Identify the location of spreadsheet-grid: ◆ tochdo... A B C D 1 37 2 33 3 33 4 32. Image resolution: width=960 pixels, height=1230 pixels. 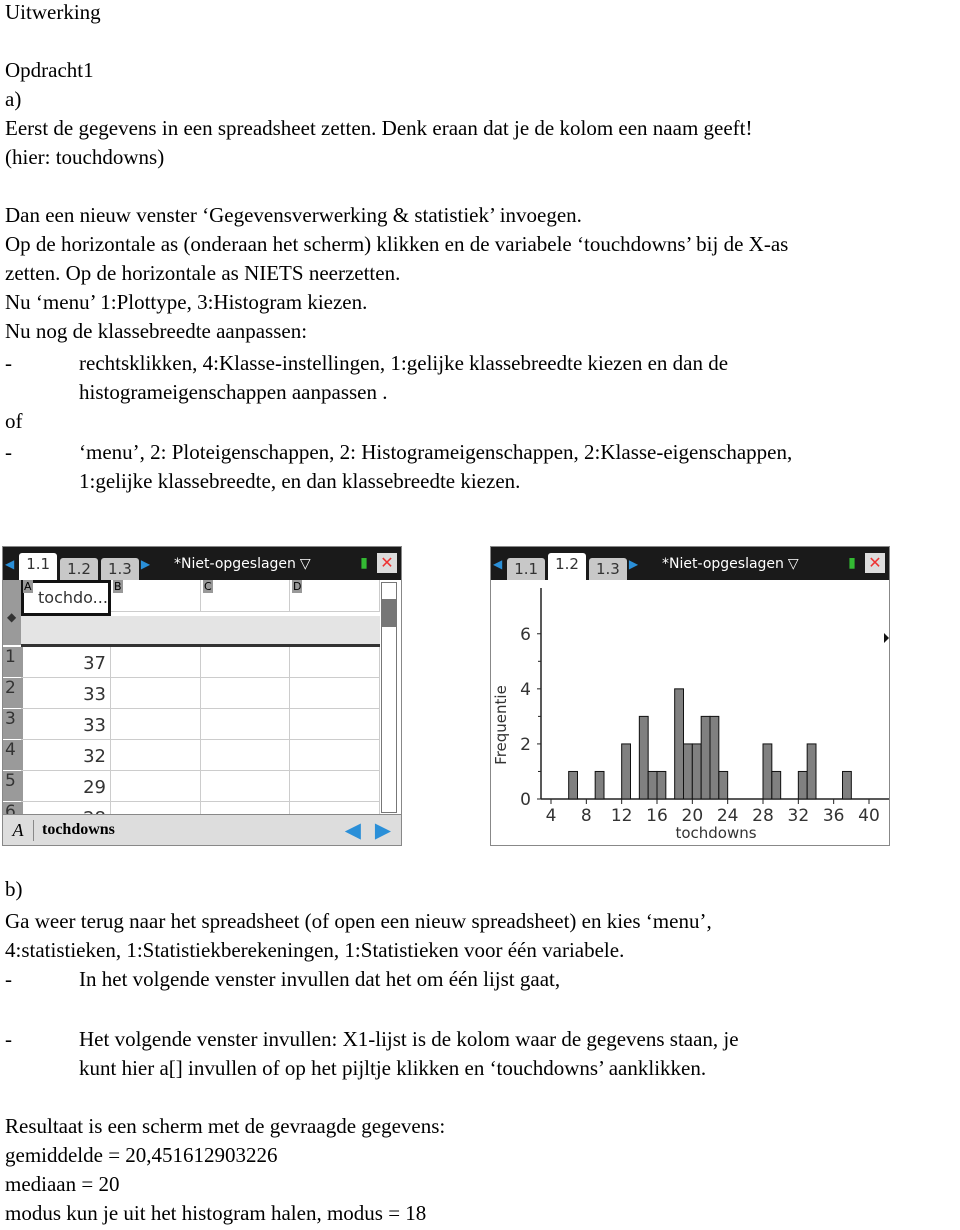
(202, 706).